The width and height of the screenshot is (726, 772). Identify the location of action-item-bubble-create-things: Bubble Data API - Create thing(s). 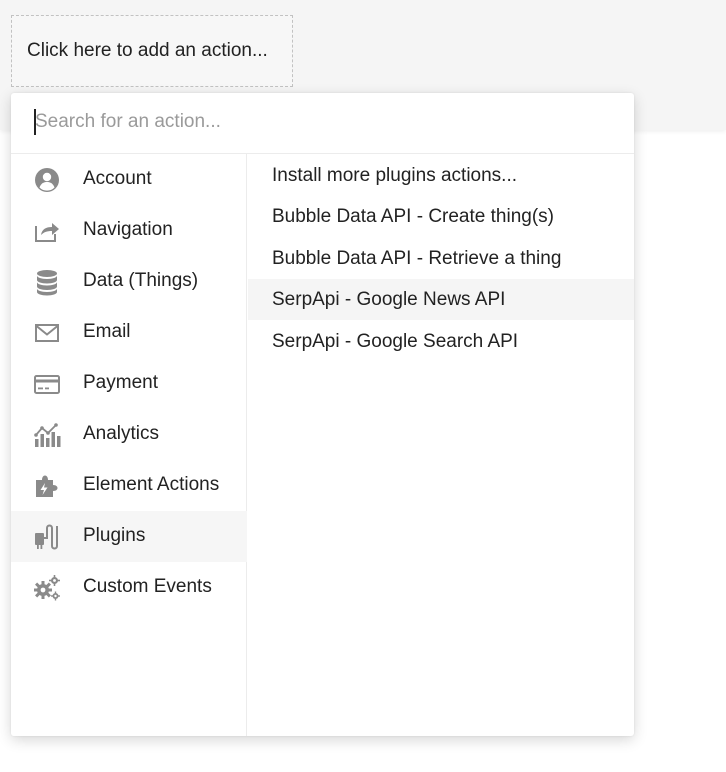
(441, 216).